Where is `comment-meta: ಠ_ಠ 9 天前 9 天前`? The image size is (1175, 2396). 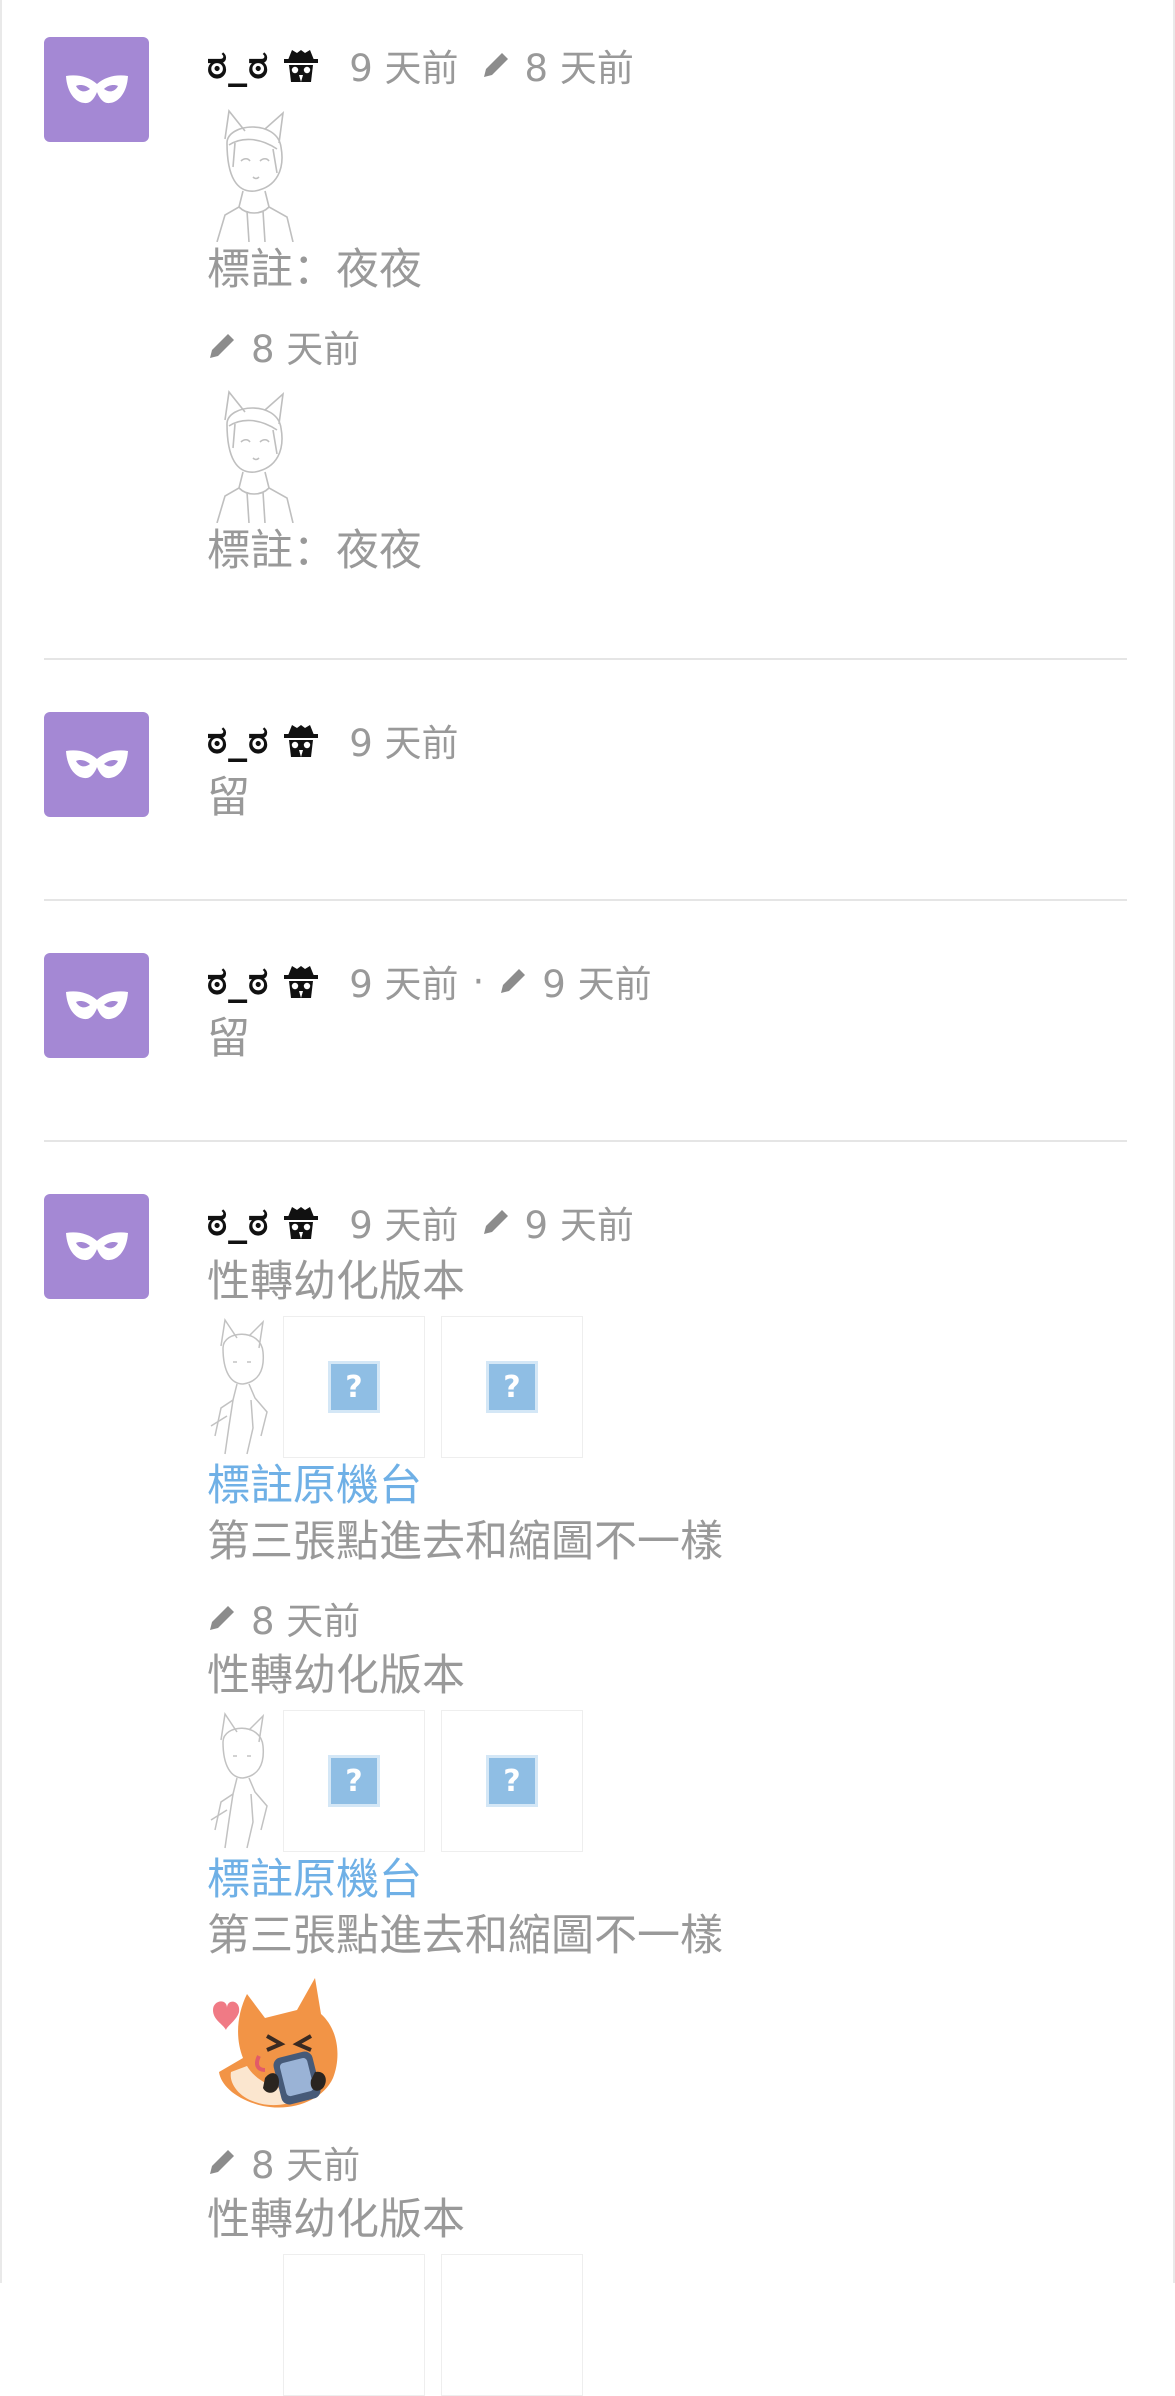 comment-meta: ಠ_ಠ 9 天前 9 天前 is located at coordinates (657, 1222).